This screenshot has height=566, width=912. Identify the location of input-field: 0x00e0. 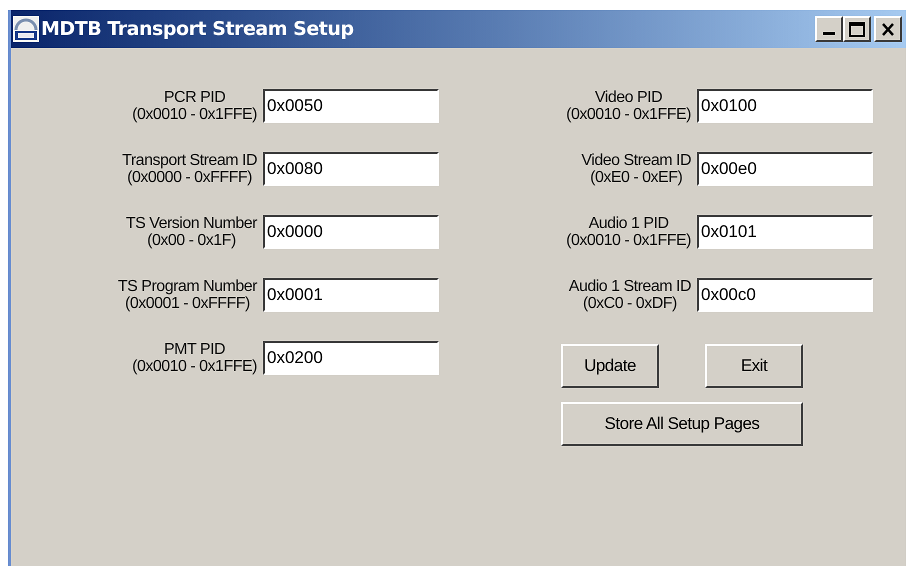
(785, 169).